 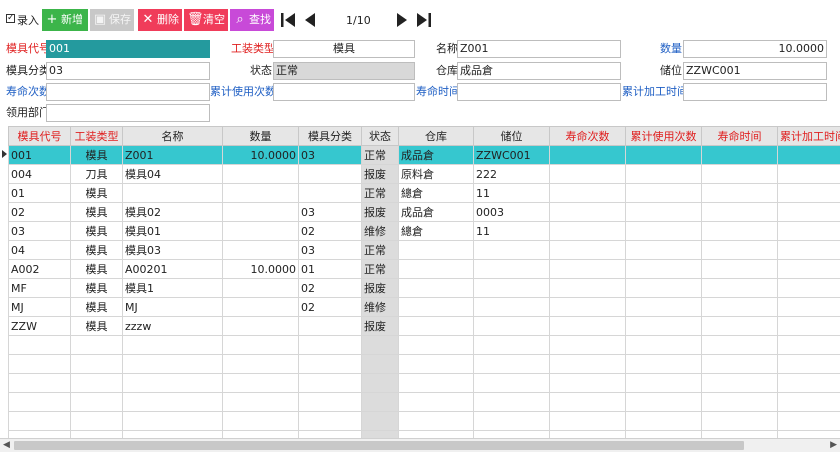 What do you see at coordinates (203, 155) in the screenshot?
I see `mold-list-row: 001 模具 Z001 10.0000 03 正常` at bounding box center [203, 155].